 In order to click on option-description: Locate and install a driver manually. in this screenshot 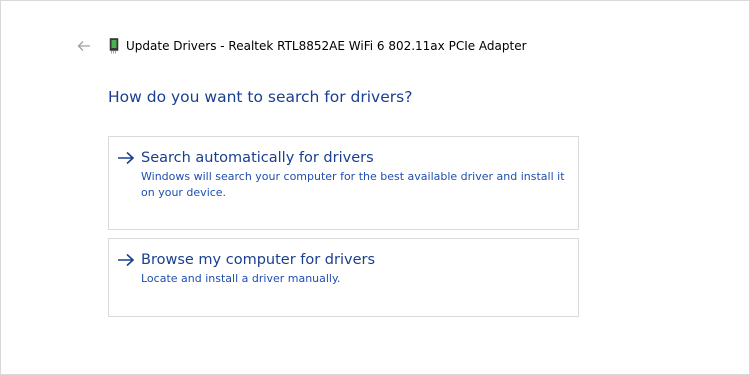, I will do `click(241, 278)`.